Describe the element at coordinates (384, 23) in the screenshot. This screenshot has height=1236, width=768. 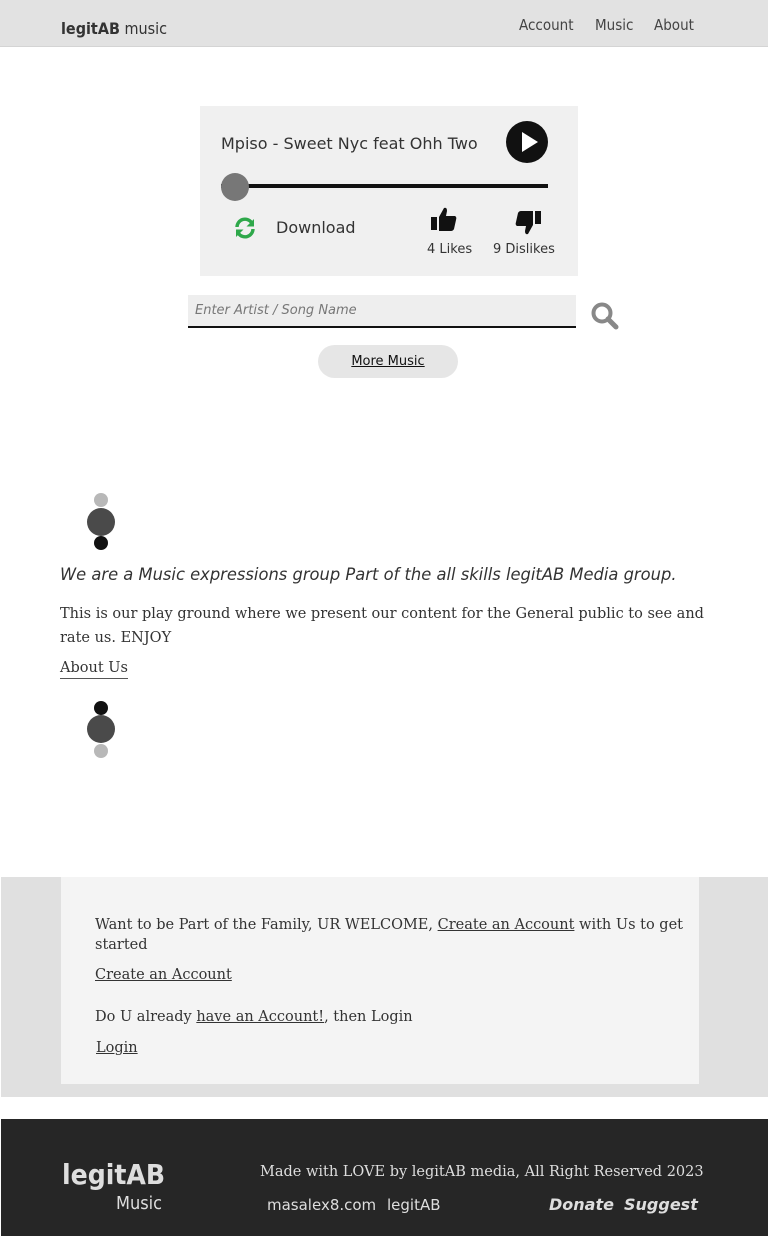
I see `top-navbar: legitAB music Account Music About` at that location.